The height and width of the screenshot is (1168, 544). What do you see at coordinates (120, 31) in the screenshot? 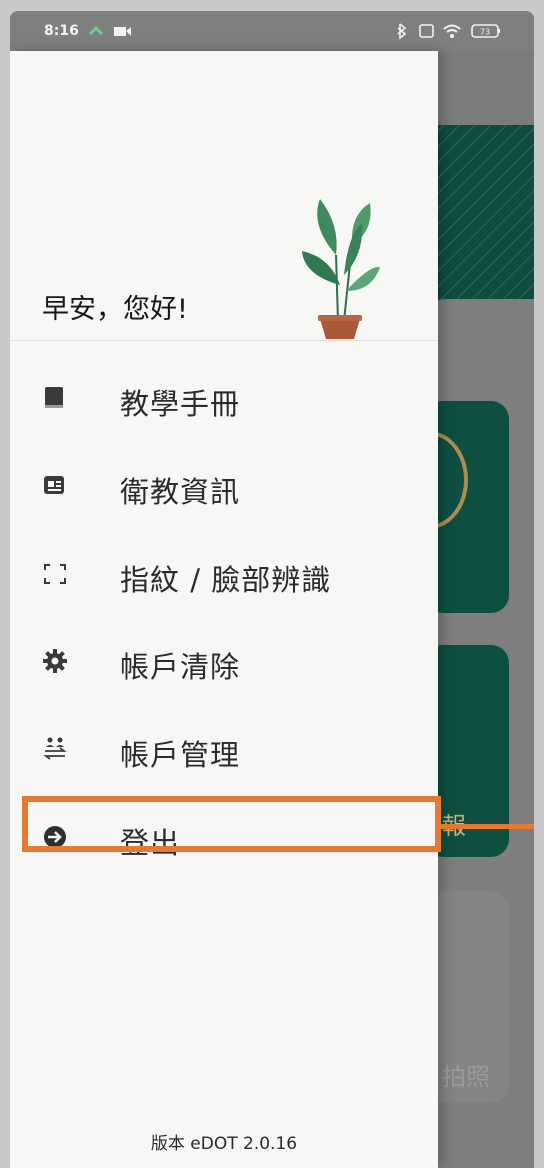
I see `video-notification-icon` at bounding box center [120, 31].